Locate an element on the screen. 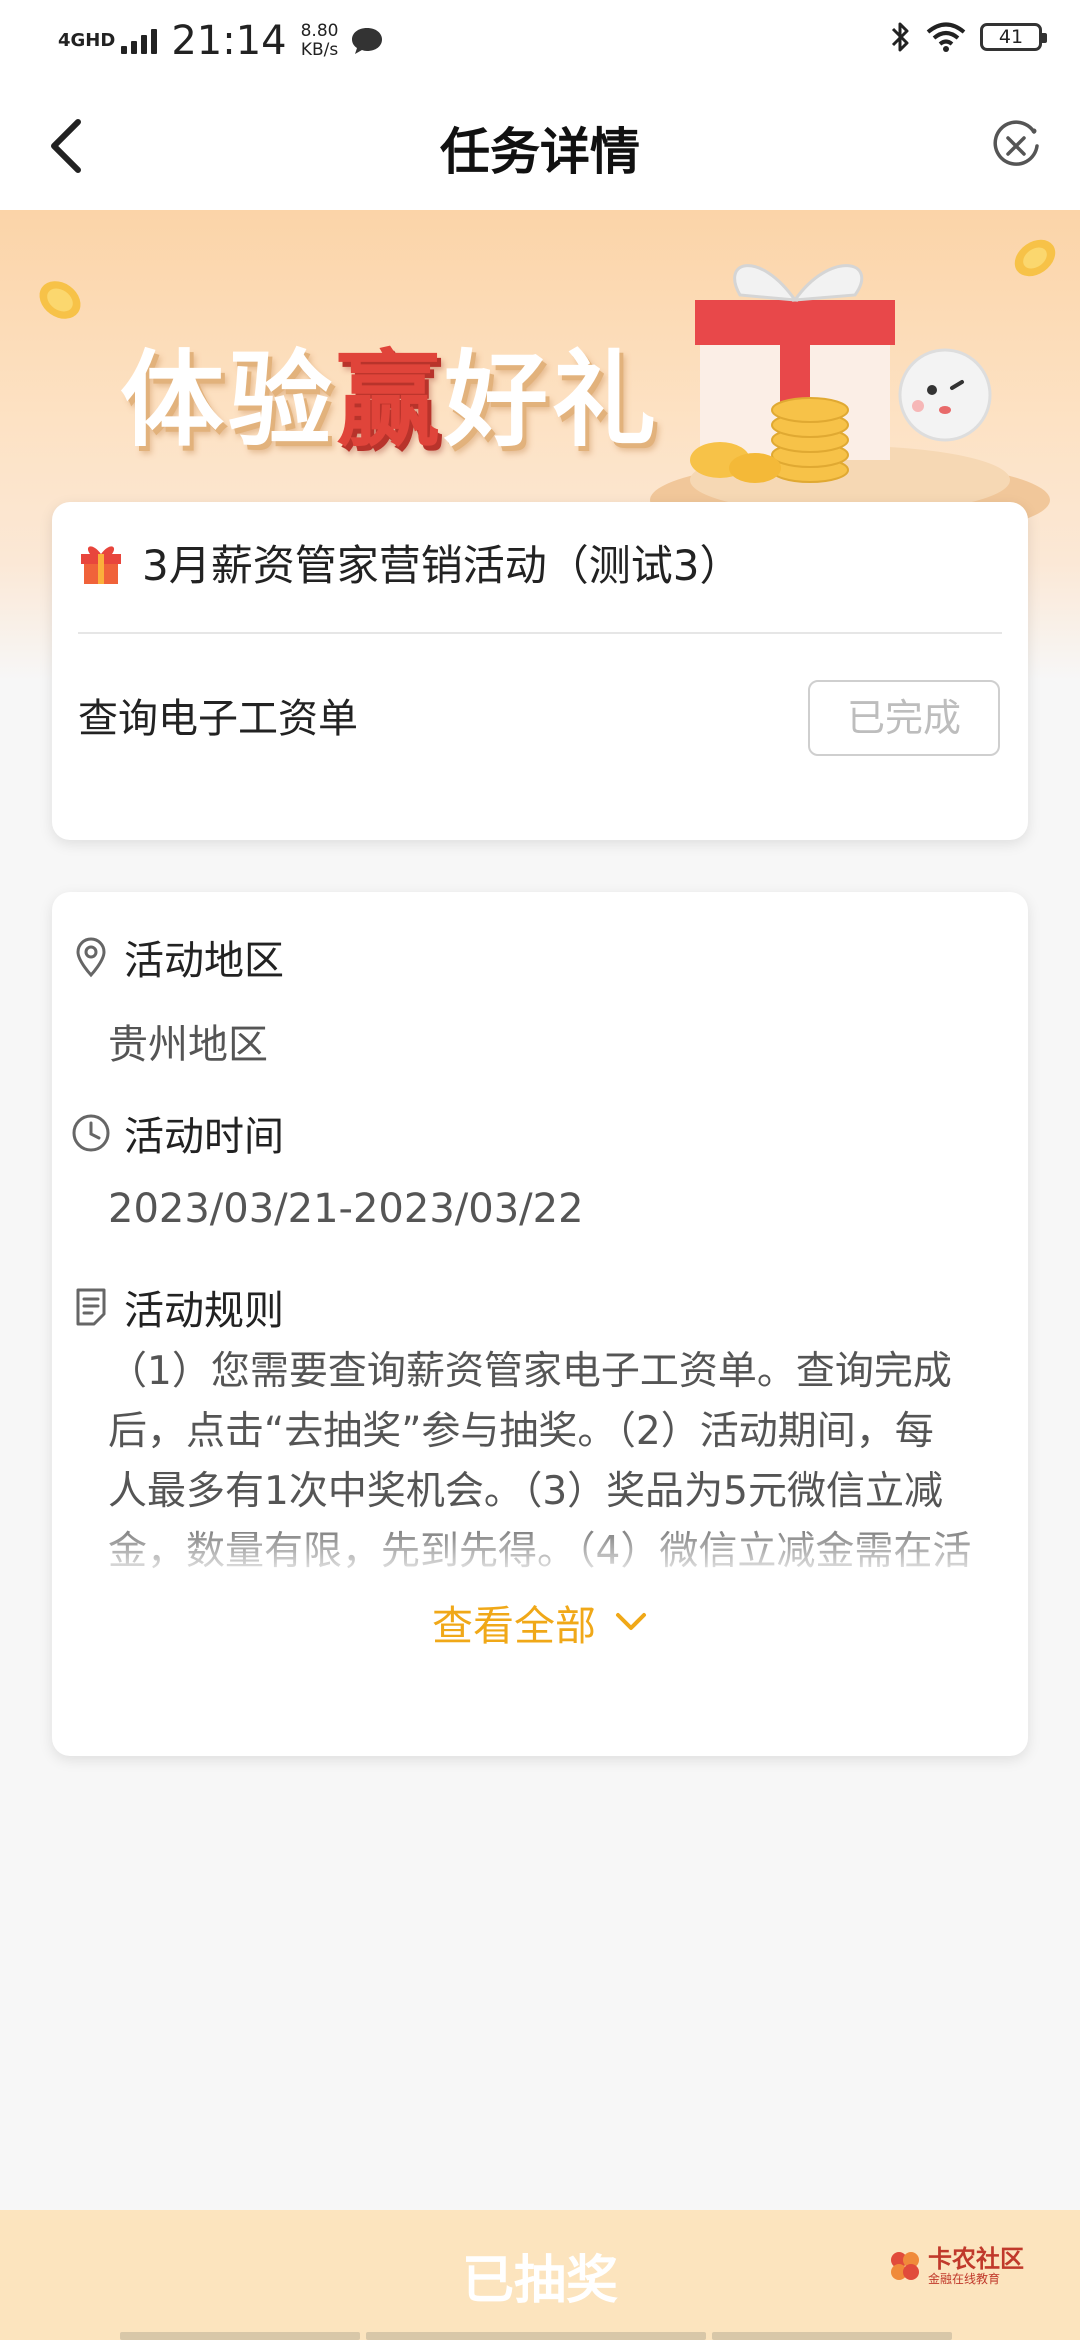 Image resolution: width=1080 pixels, height=2340 pixels. clock: 21:14 is located at coordinates (229, 41).